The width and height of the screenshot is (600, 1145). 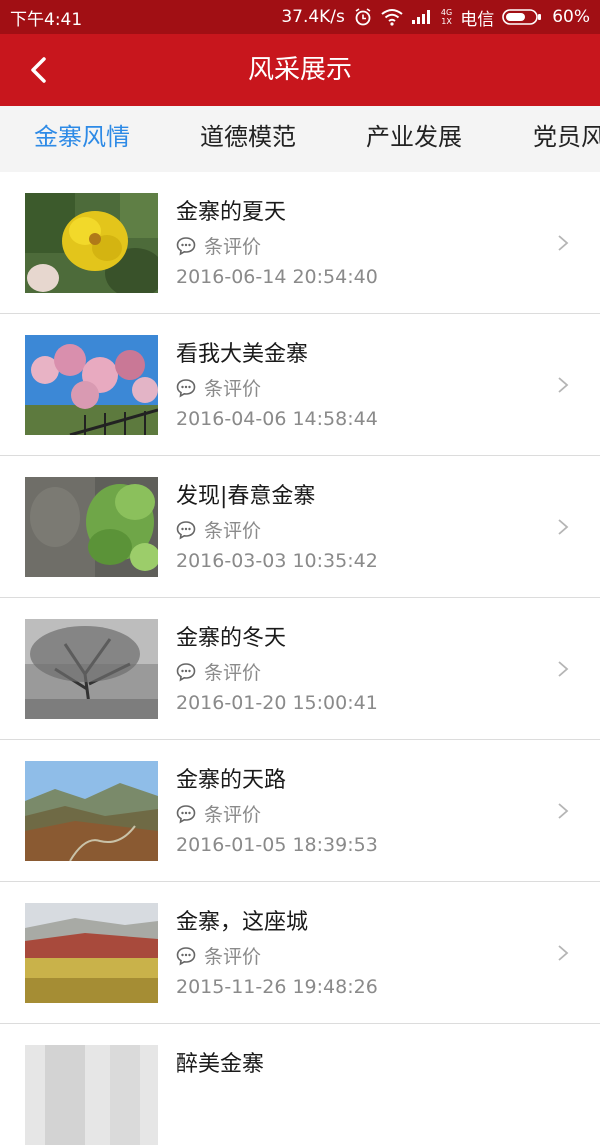 What do you see at coordinates (522, 17) in the screenshot?
I see `battery-icon` at bounding box center [522, 17].